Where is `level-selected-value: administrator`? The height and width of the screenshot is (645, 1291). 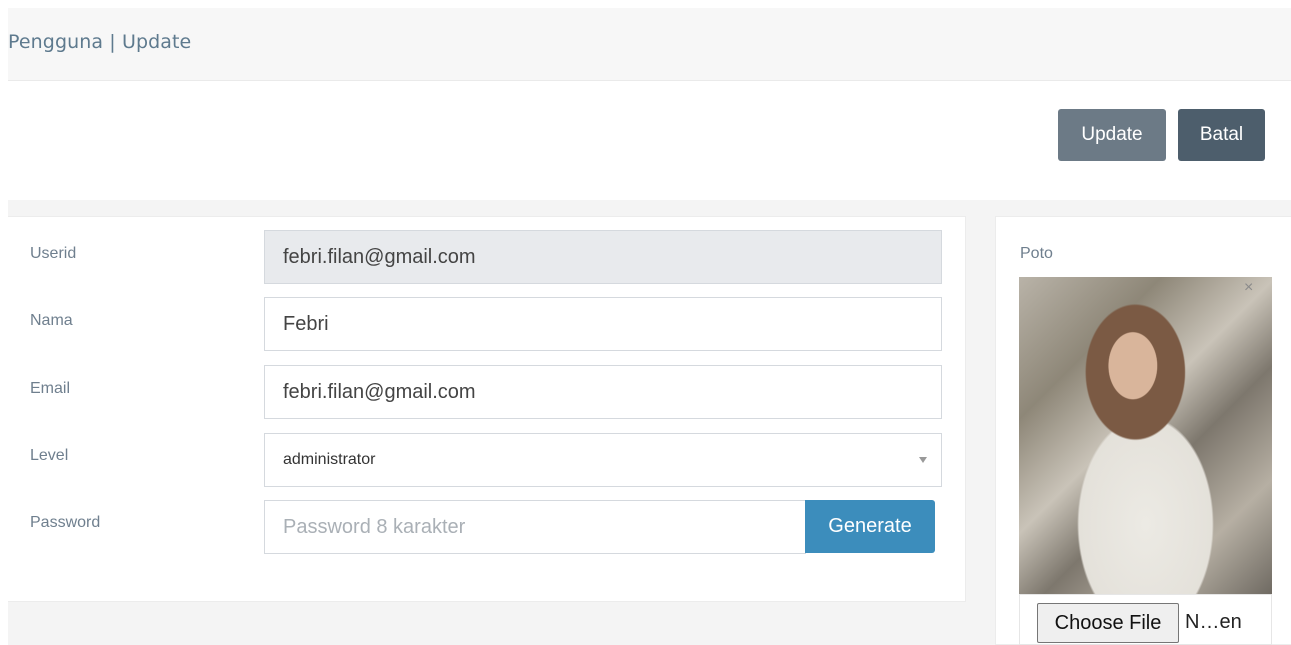 level-selected-value: administrator is located at coordinates (329, 459).